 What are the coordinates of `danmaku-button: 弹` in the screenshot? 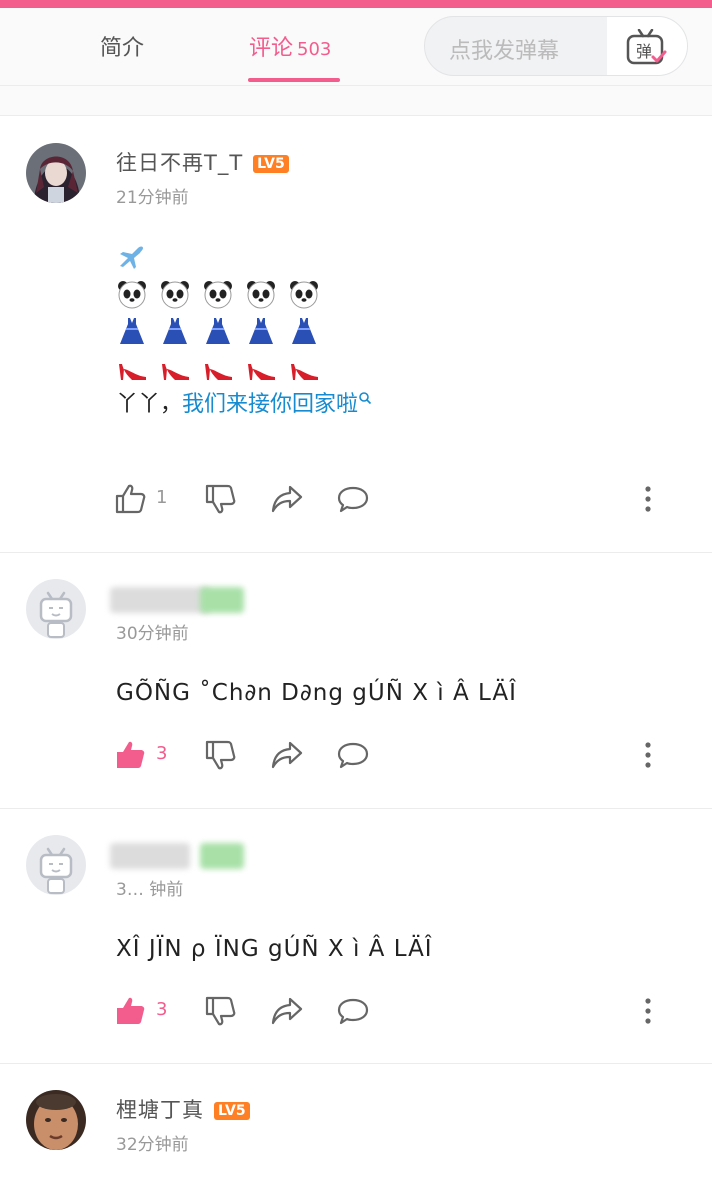 It's located at (647, 46).